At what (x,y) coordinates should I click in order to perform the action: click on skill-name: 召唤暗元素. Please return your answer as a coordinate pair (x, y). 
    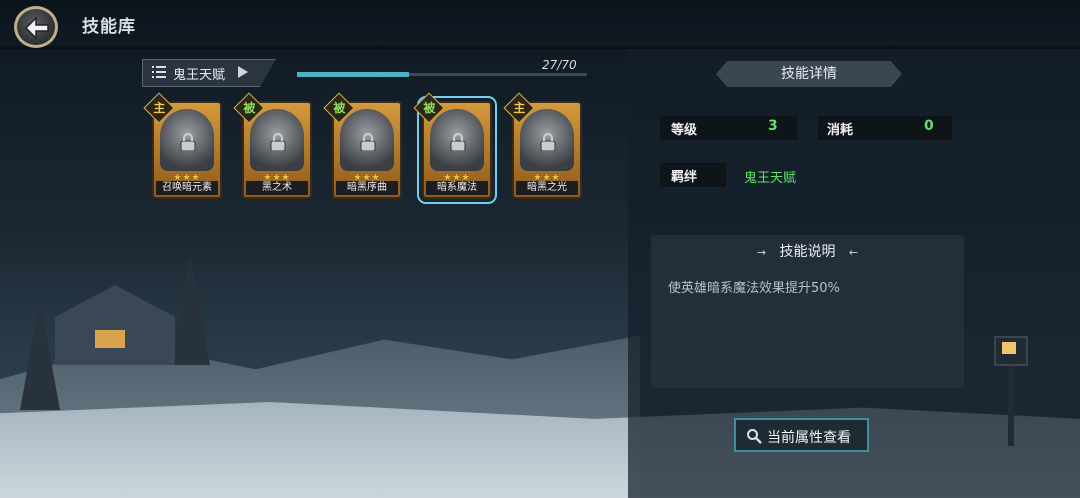
    Looking at the image, I should click on (187, 188).